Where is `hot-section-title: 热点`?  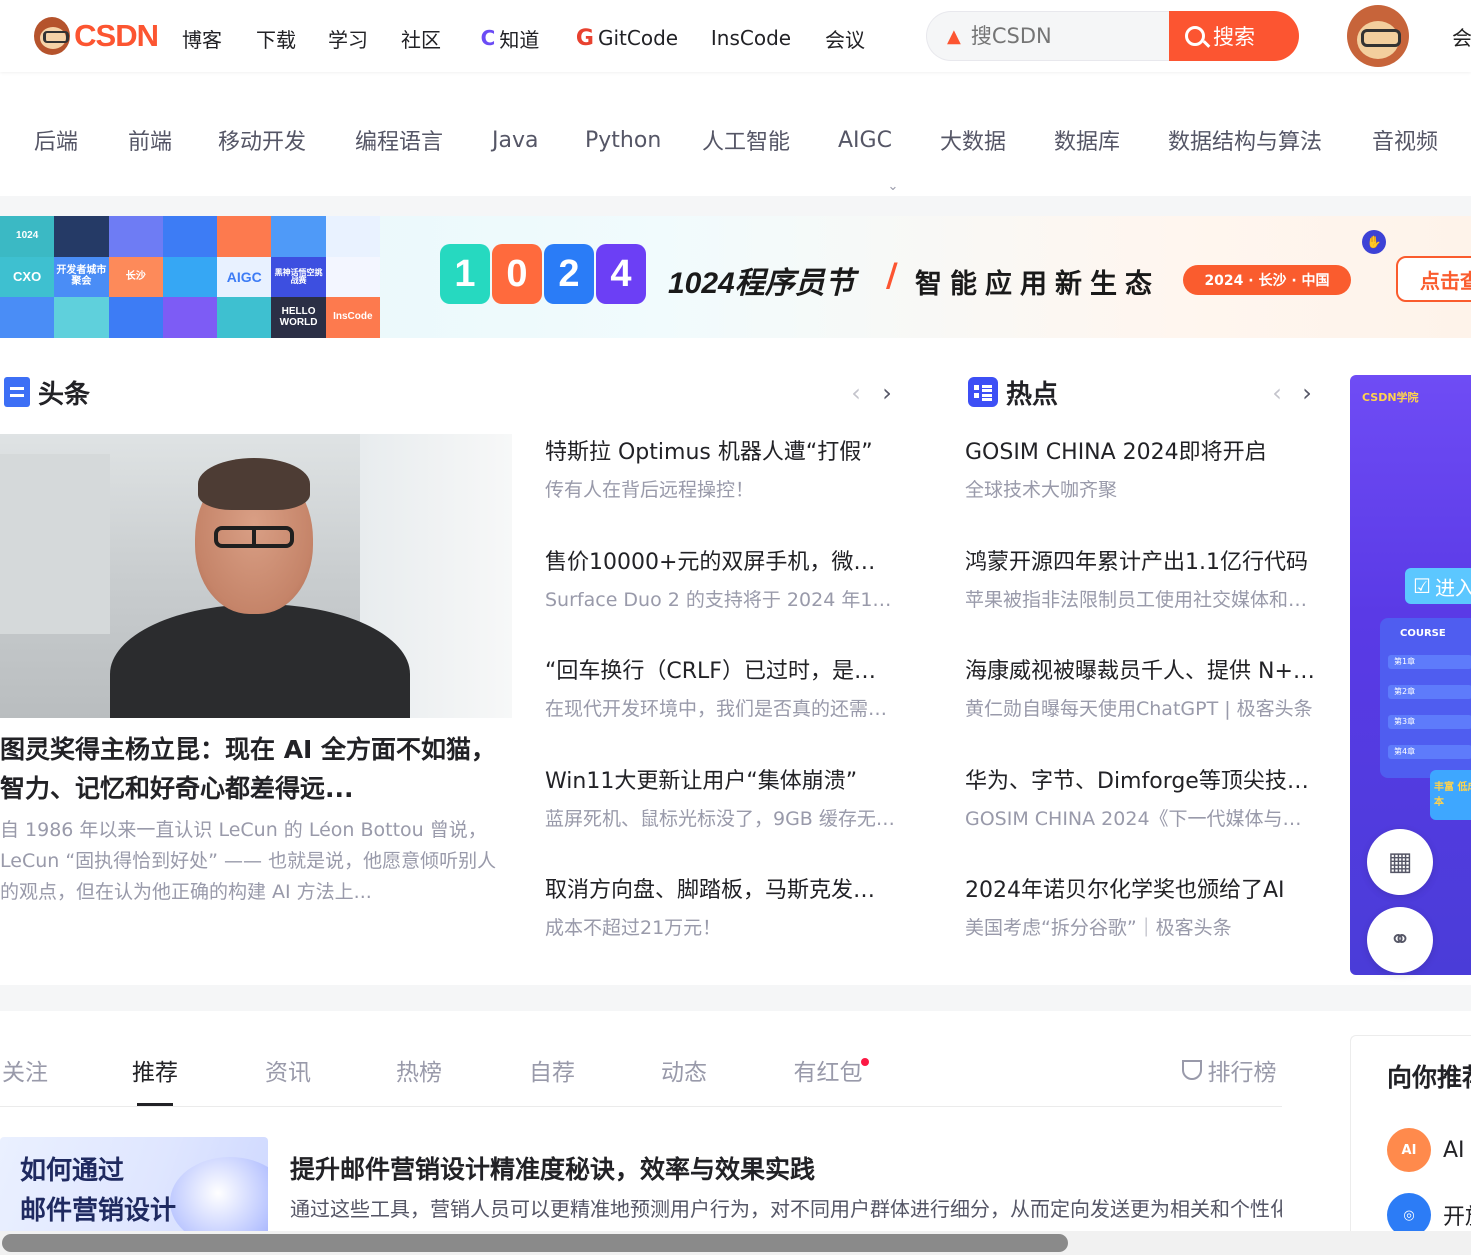 hot-section-title: 热点 is located at coordinates (1013, 392).